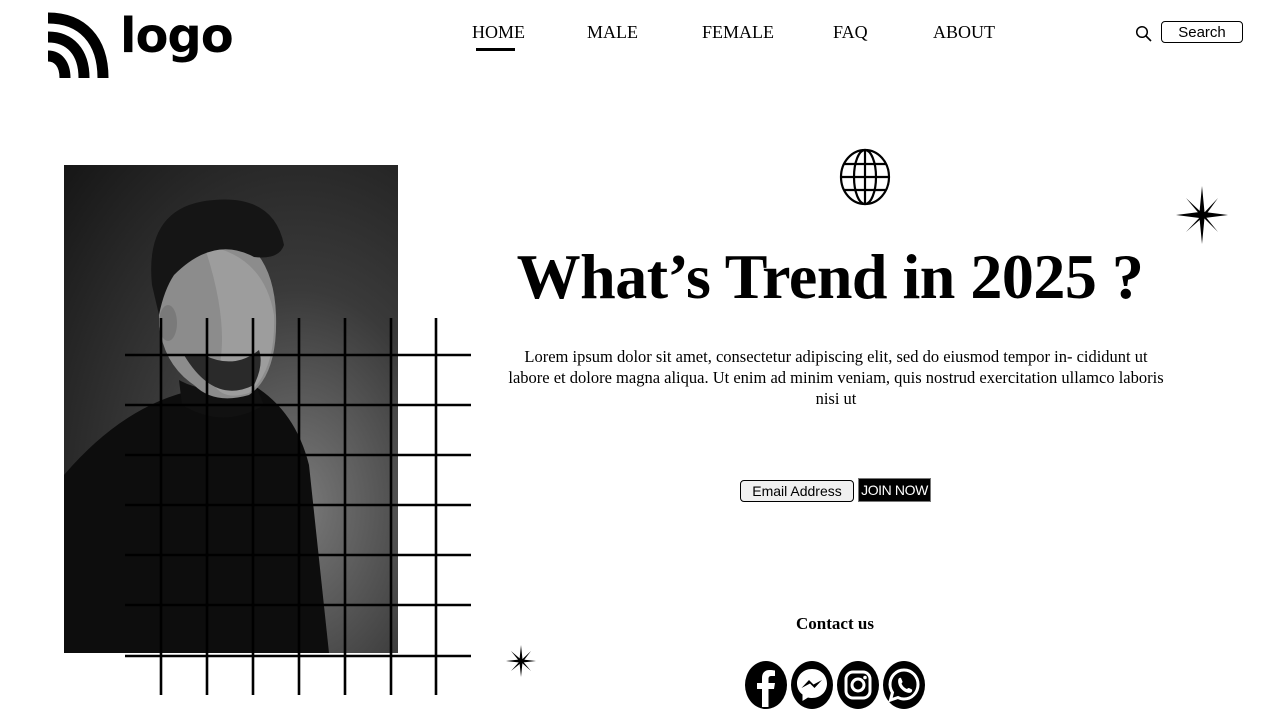 This screenshot has width=1280, height=720. What do you see at coordinates (177, 36) in the screenshot?
I see `logo-text: logo` at bounding box center [177, 36].